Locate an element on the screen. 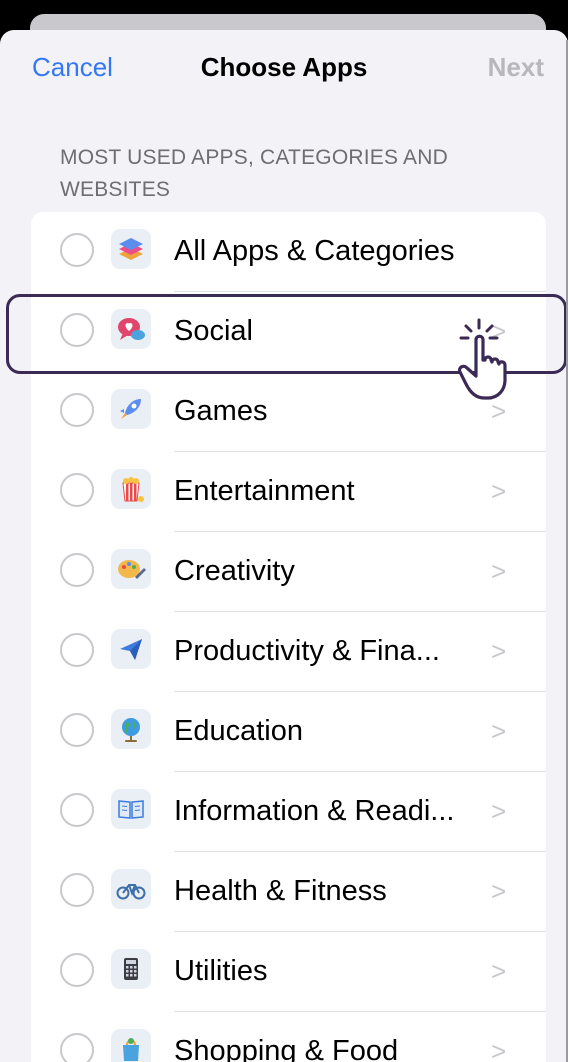 This screenshot has width=568, height=1062. item-label: Health & Fitness is located at coordinates (280, 891).